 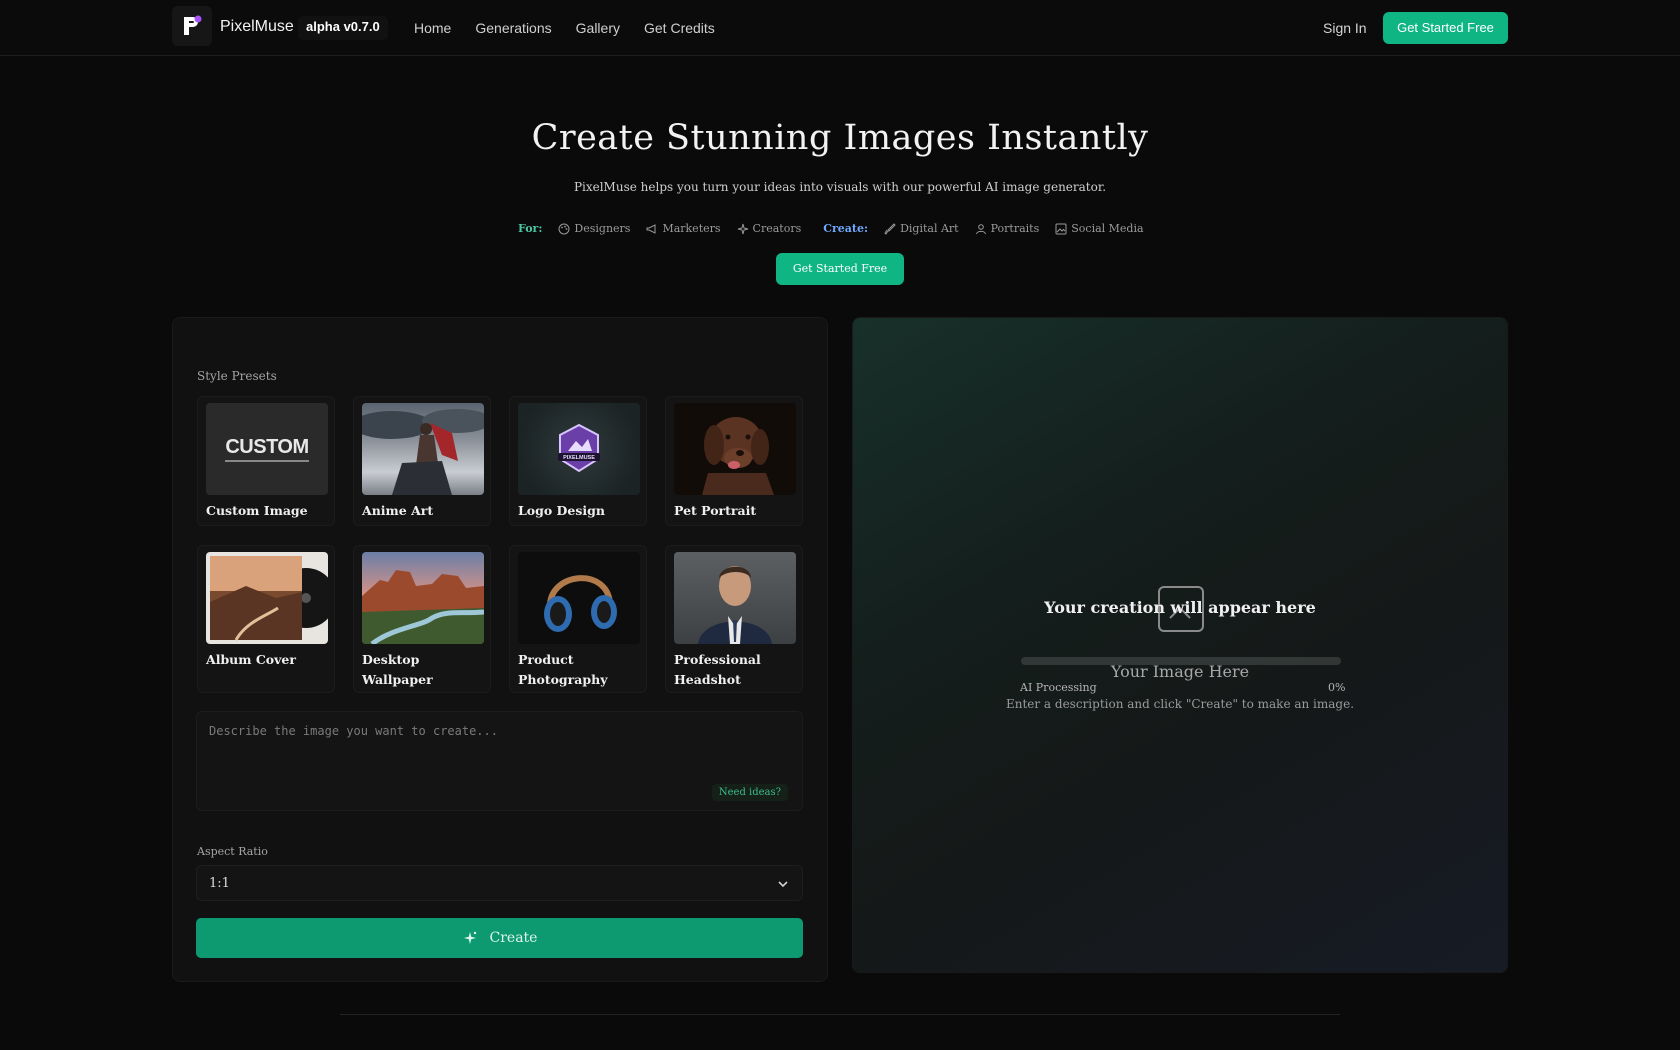 What do you see at coordinates (1099, 228) in the screenshot?
I see `tag-social-media: Social Media` at bounding box center [1099, 228].